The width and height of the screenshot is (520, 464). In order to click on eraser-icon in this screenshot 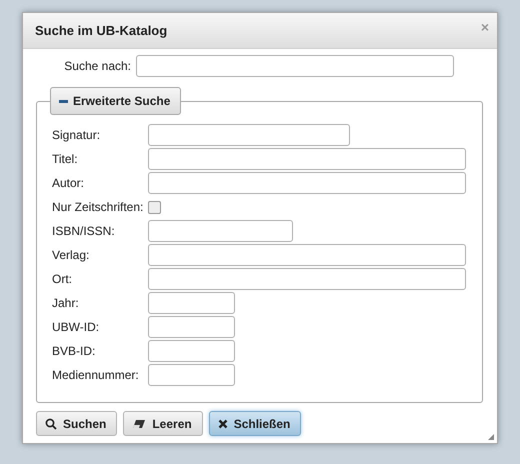, I will do `click(139, 423)`.